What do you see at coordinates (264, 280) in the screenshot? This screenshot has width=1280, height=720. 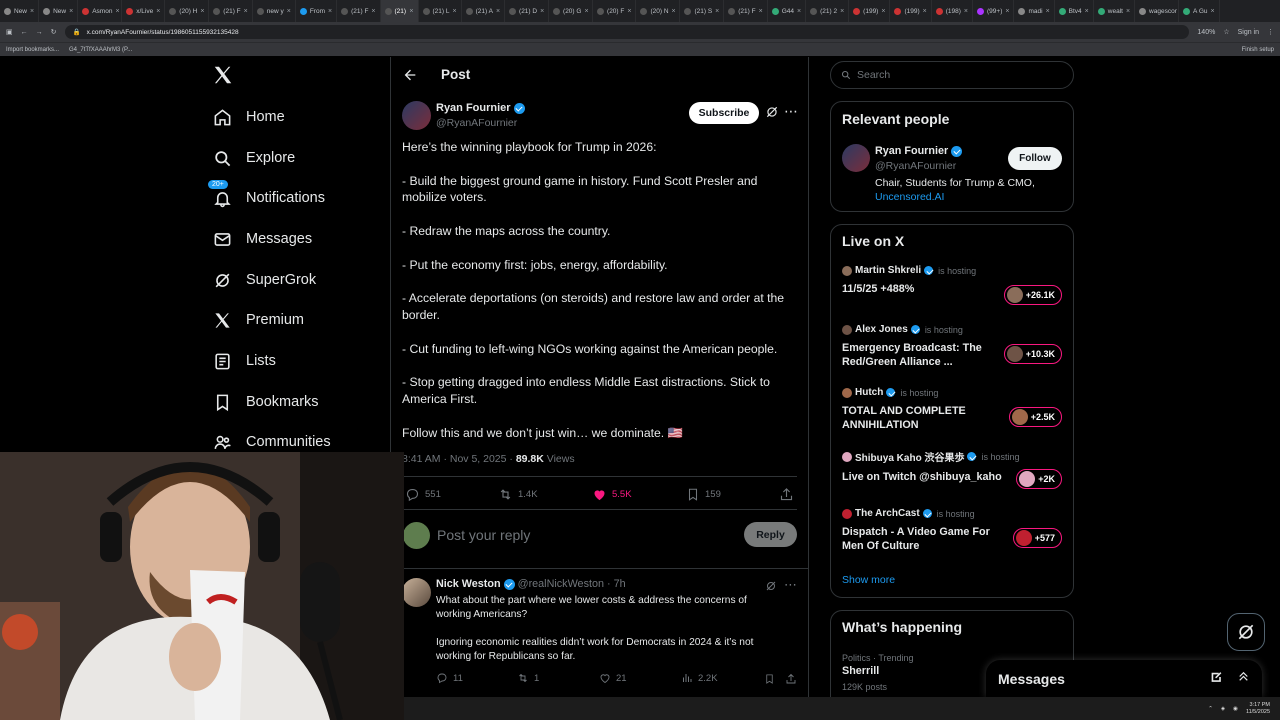 I see `nav-item-supergrok: SuperGrok` at bounding box center [264, 280].